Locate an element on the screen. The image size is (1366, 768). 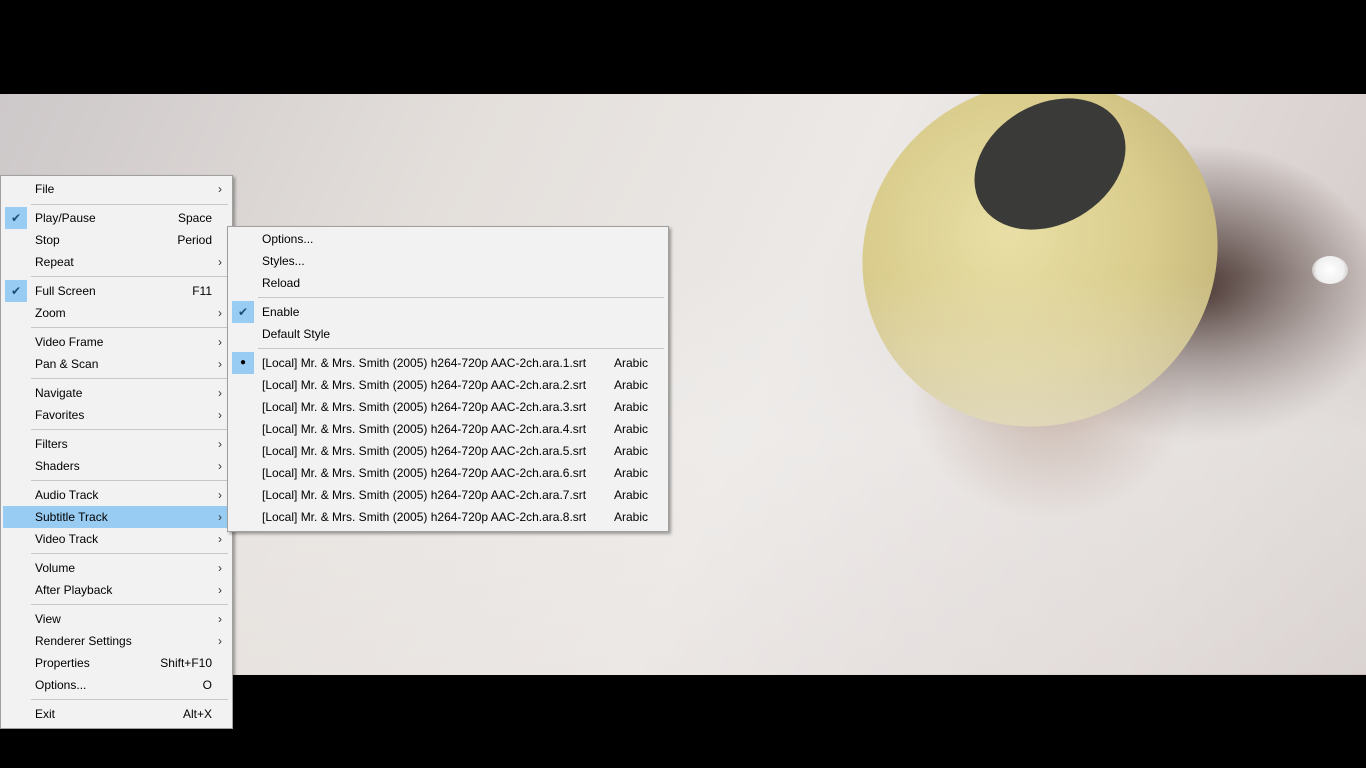
menu-item-exit: Exit Alt+X is located at coordinates (116, 714).